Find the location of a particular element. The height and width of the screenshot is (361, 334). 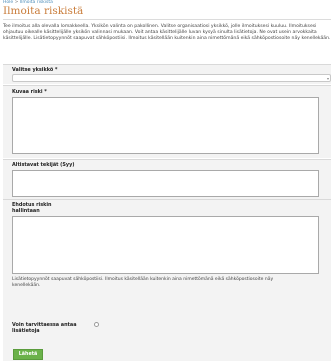

proposal-label-line2: hallintaan is located at coordinates (26, 211).